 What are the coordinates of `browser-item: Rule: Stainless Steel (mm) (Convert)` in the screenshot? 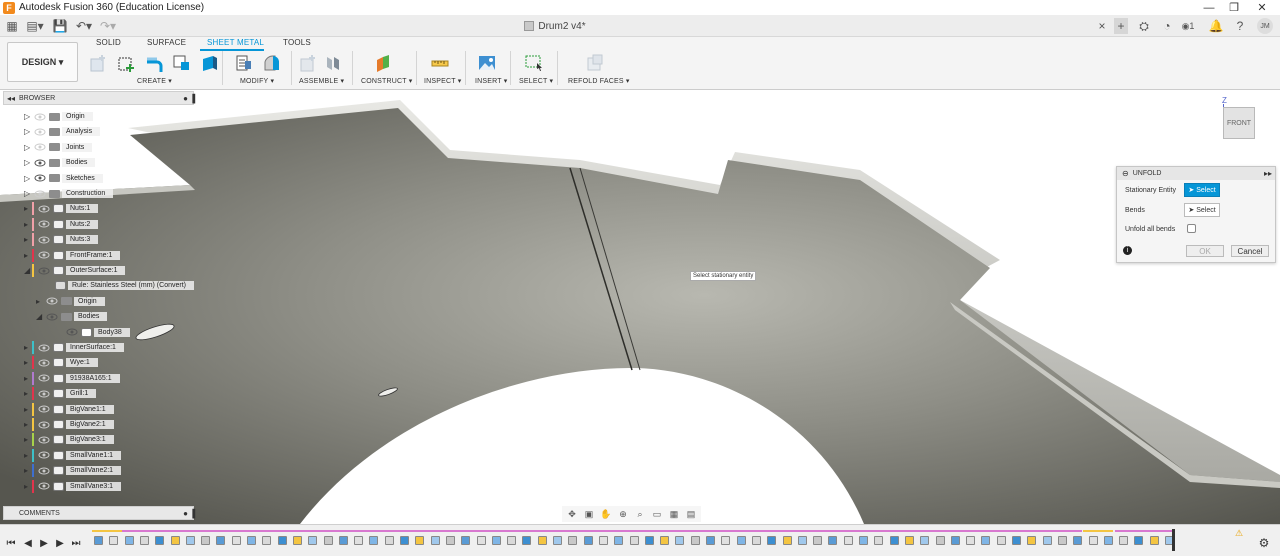 It's located at (119, 285).